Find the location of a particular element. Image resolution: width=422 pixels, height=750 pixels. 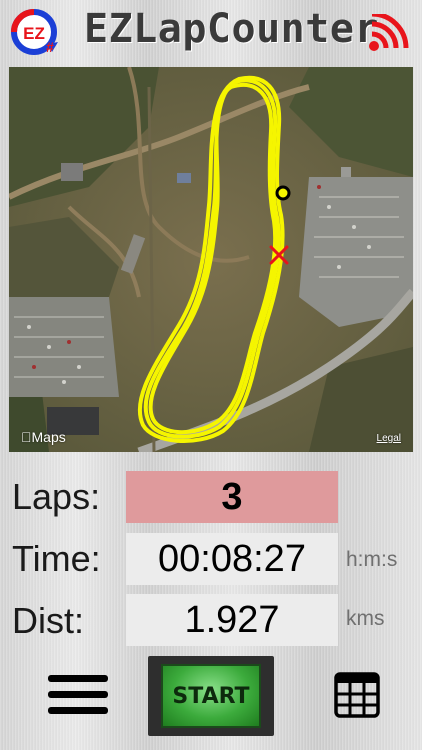

table-grid-icon is located at coordinates (357, 695).